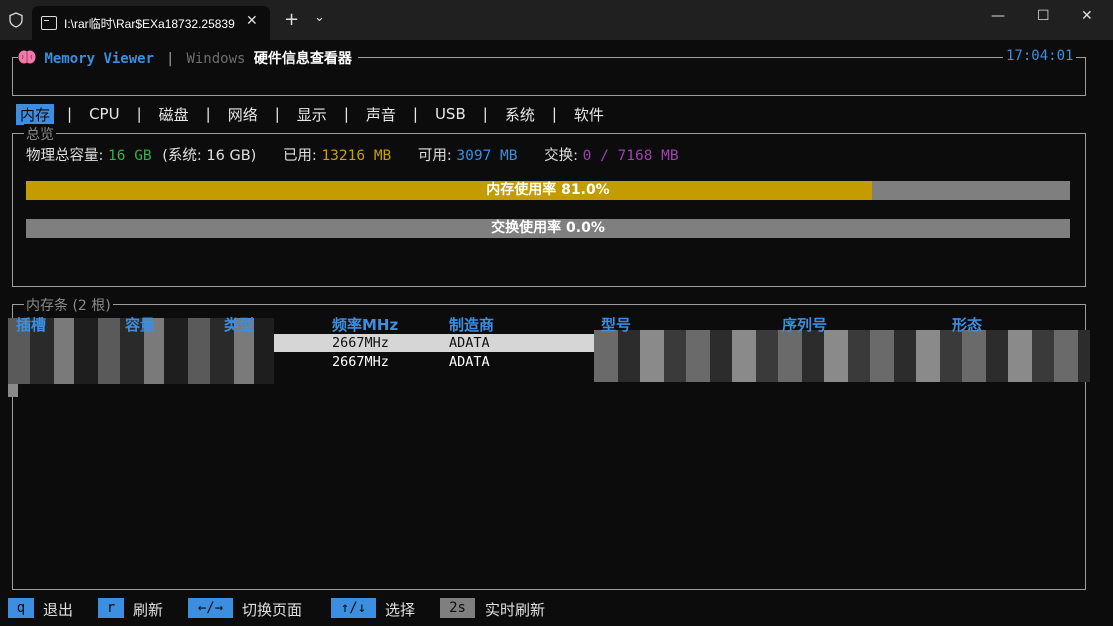 The height and width of the screenshot is (626, 1113). Describe the element at coordinates (805, 325) in the screenshot. I see `column-header-serial: 序列号` at that location.